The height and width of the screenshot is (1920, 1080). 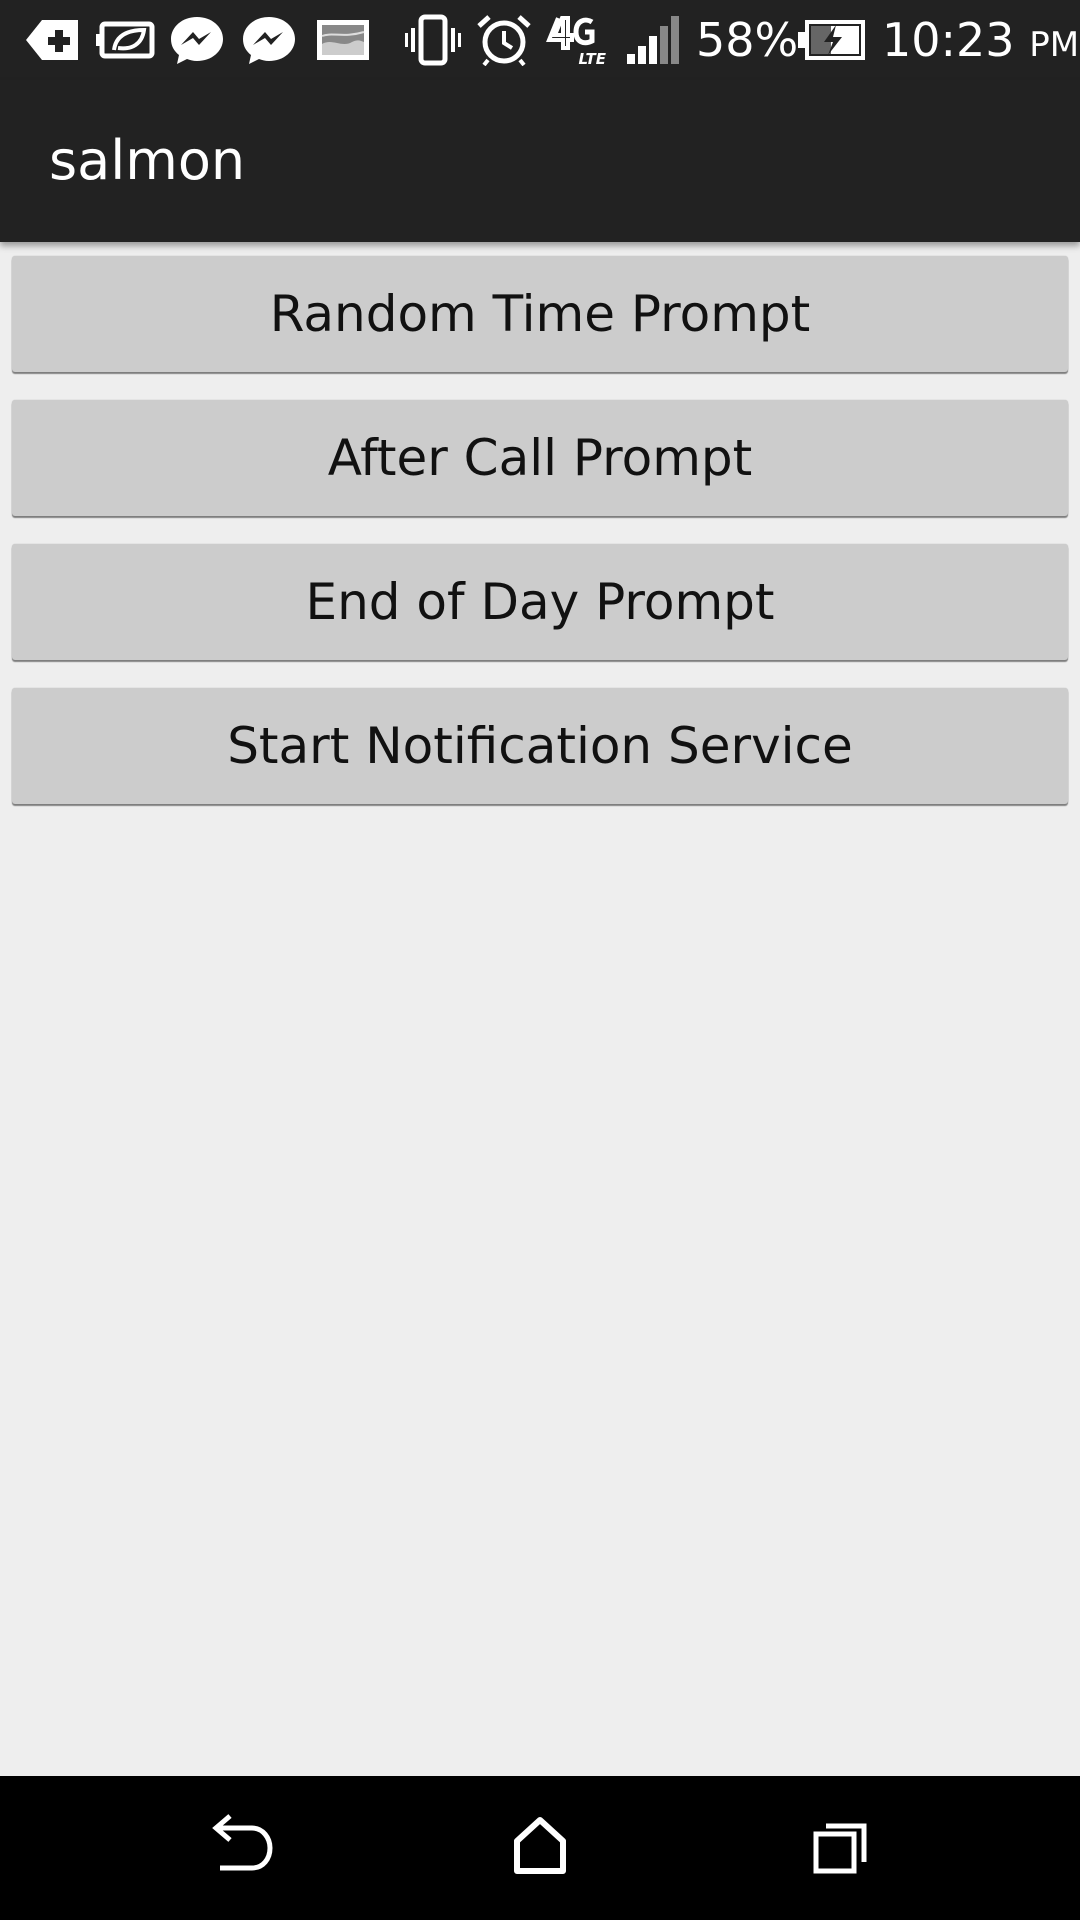 What do you see at coordinates (831, 40) in the screenshot?
I see `battery-charging-icon` at bounding box center [831, 40].